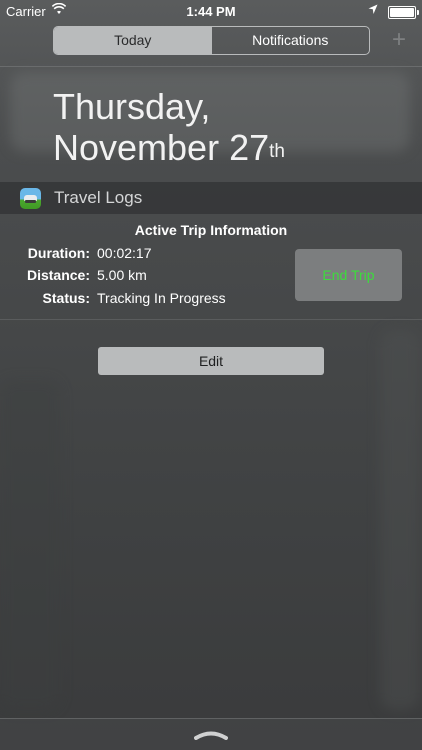  I want to click on status-bar: Carrier 1:44 PM, so click(211, 11).